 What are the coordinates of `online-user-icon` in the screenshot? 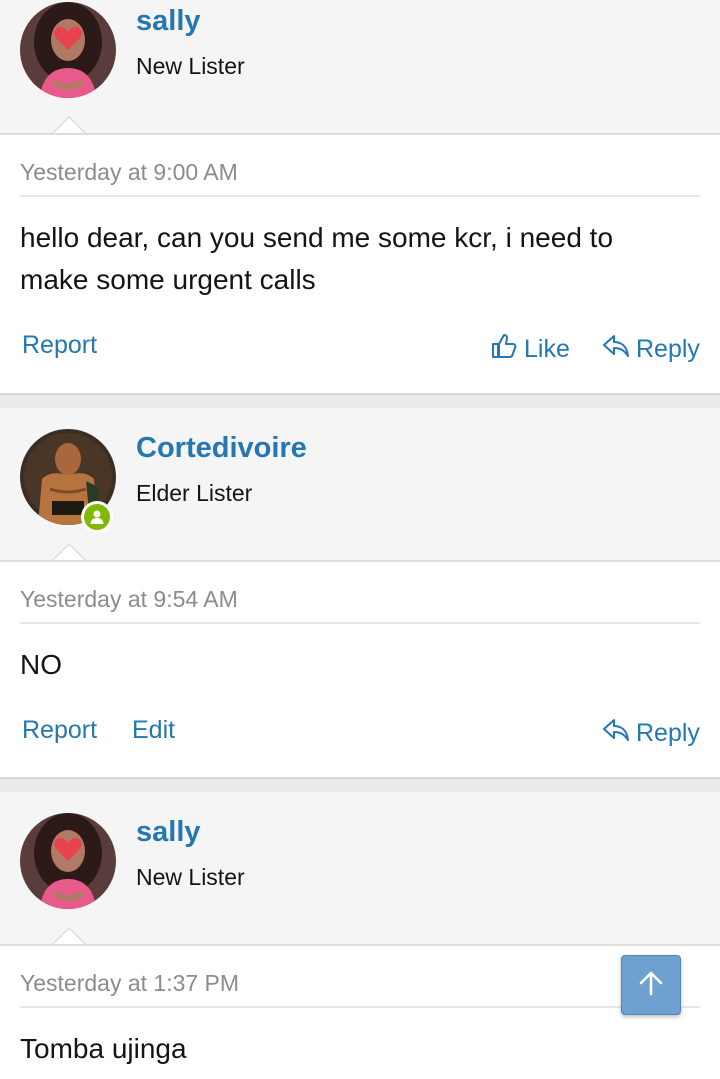 It's located at (97, 517).